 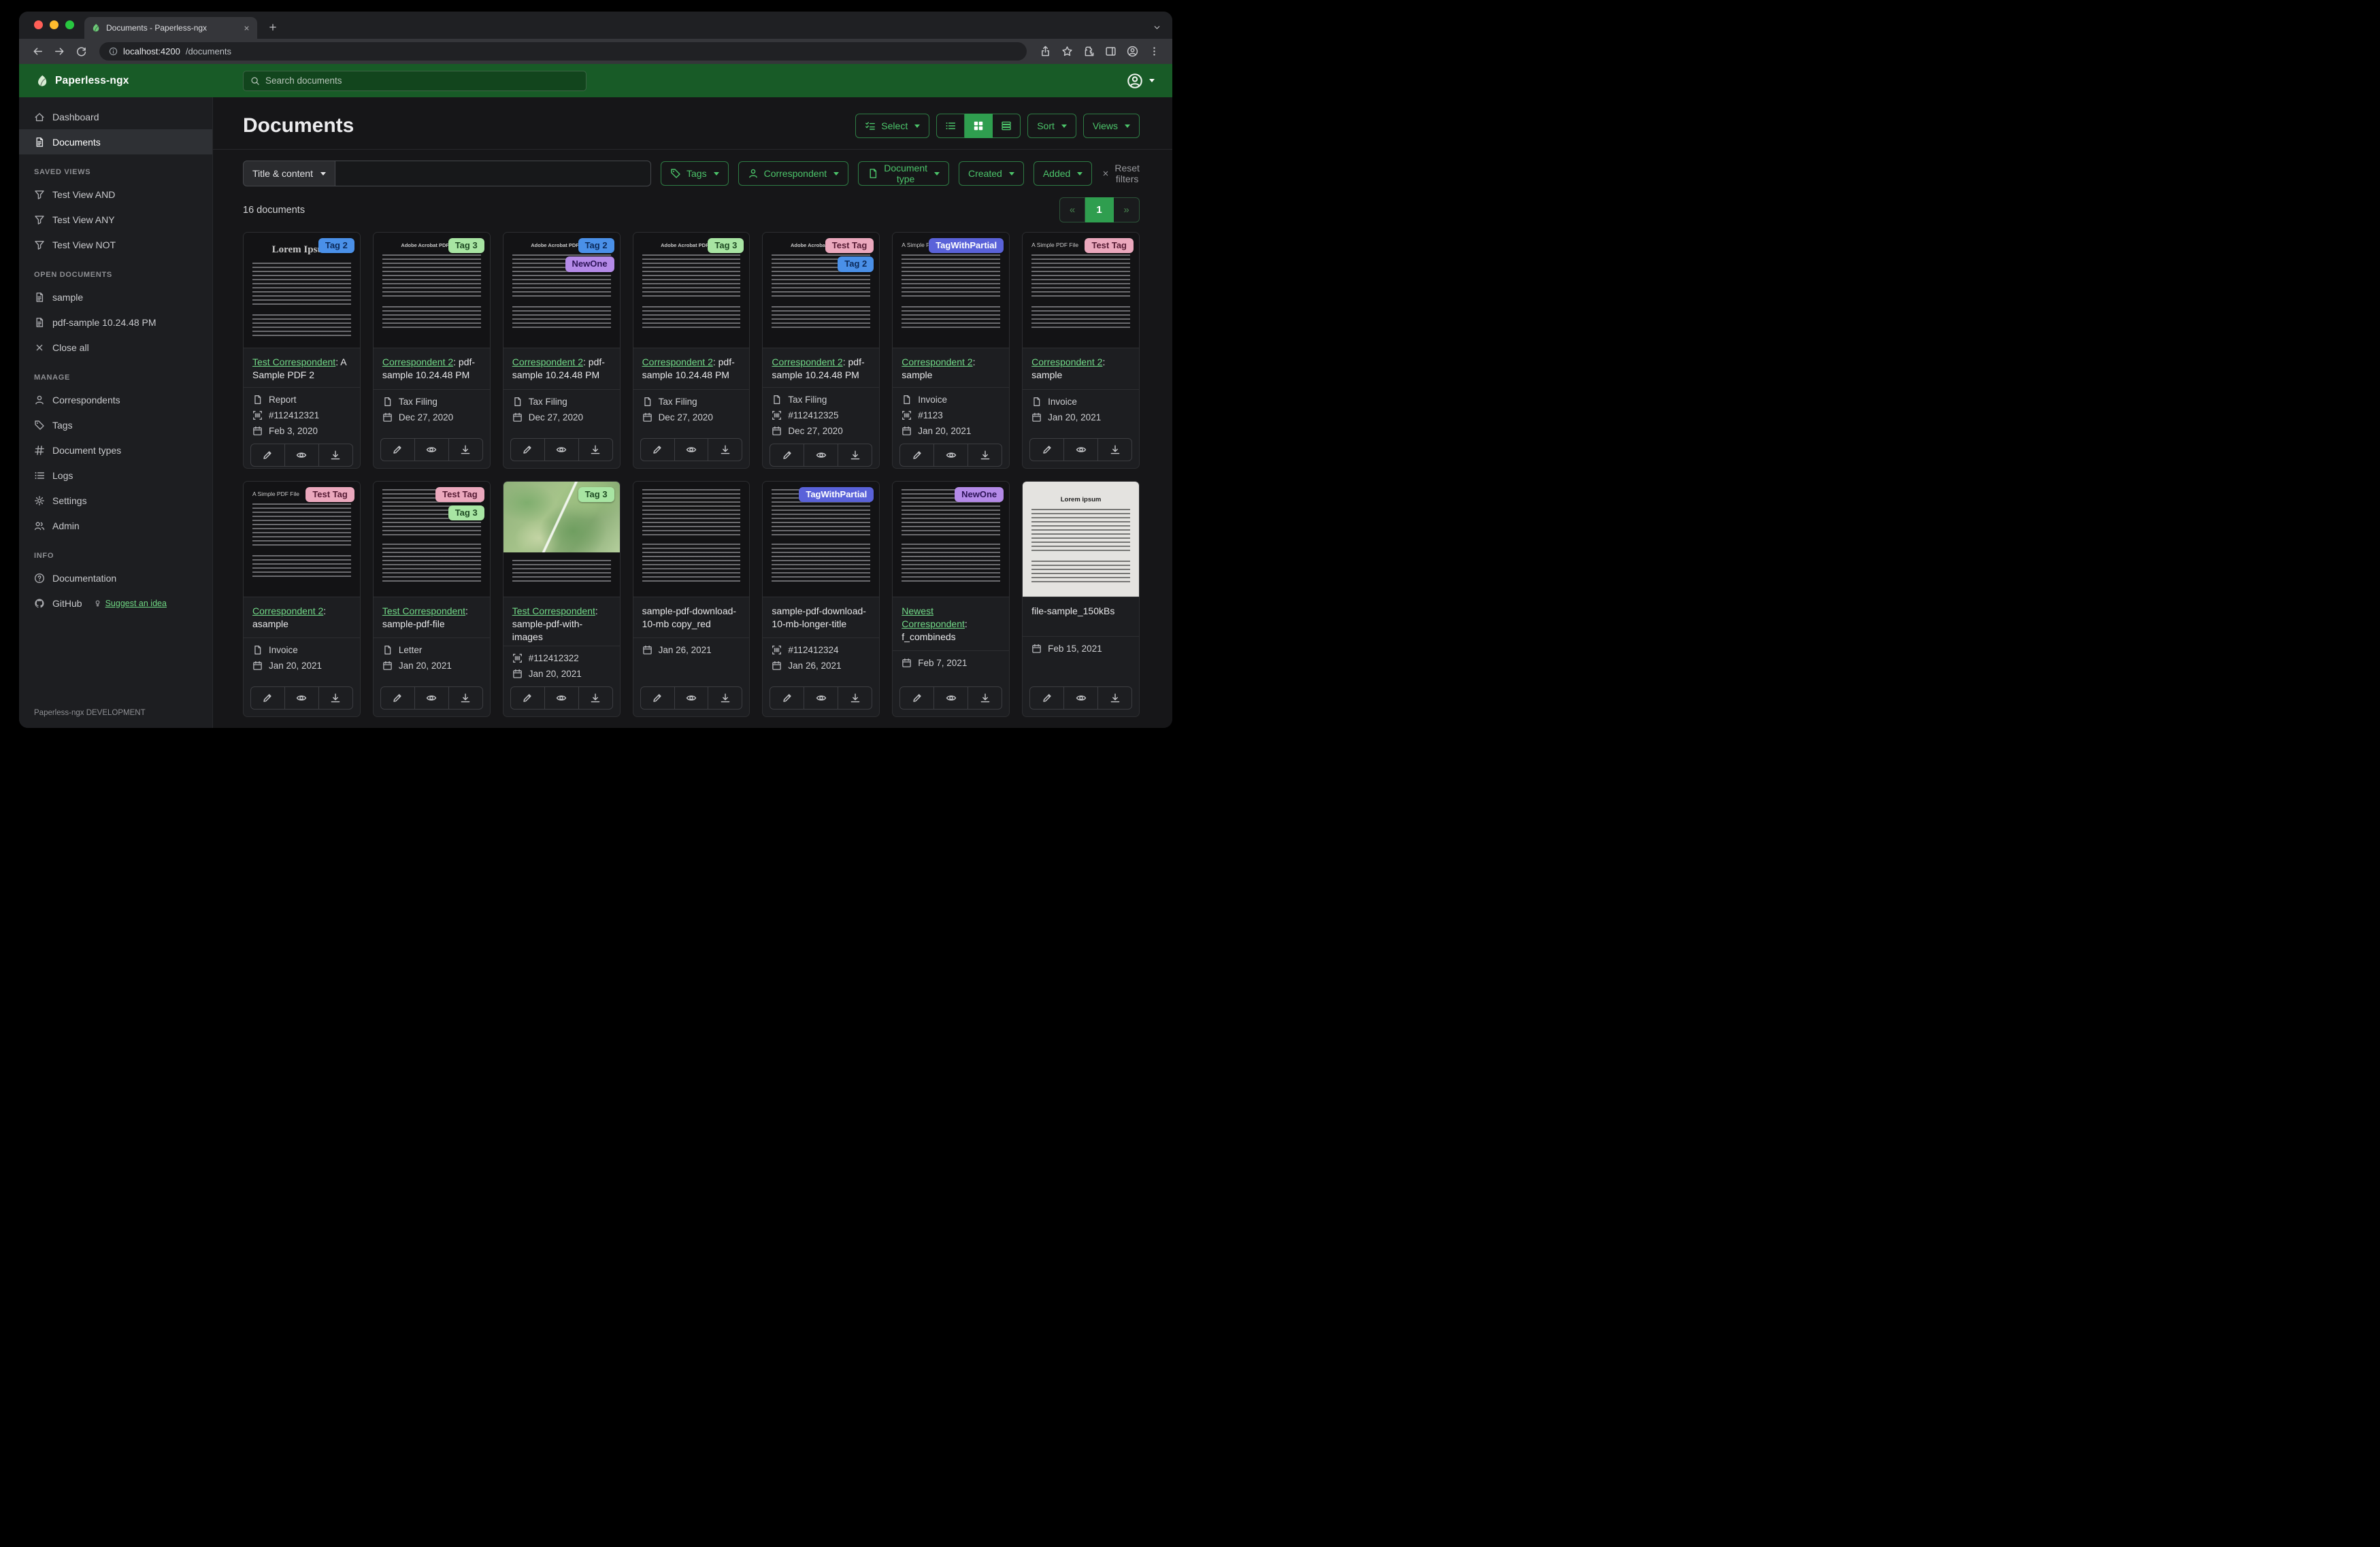 What do you see at coordinates (589, 264) in the screenshot?
I see `tag-badge: NewOne` at bounding box center [589, 264].